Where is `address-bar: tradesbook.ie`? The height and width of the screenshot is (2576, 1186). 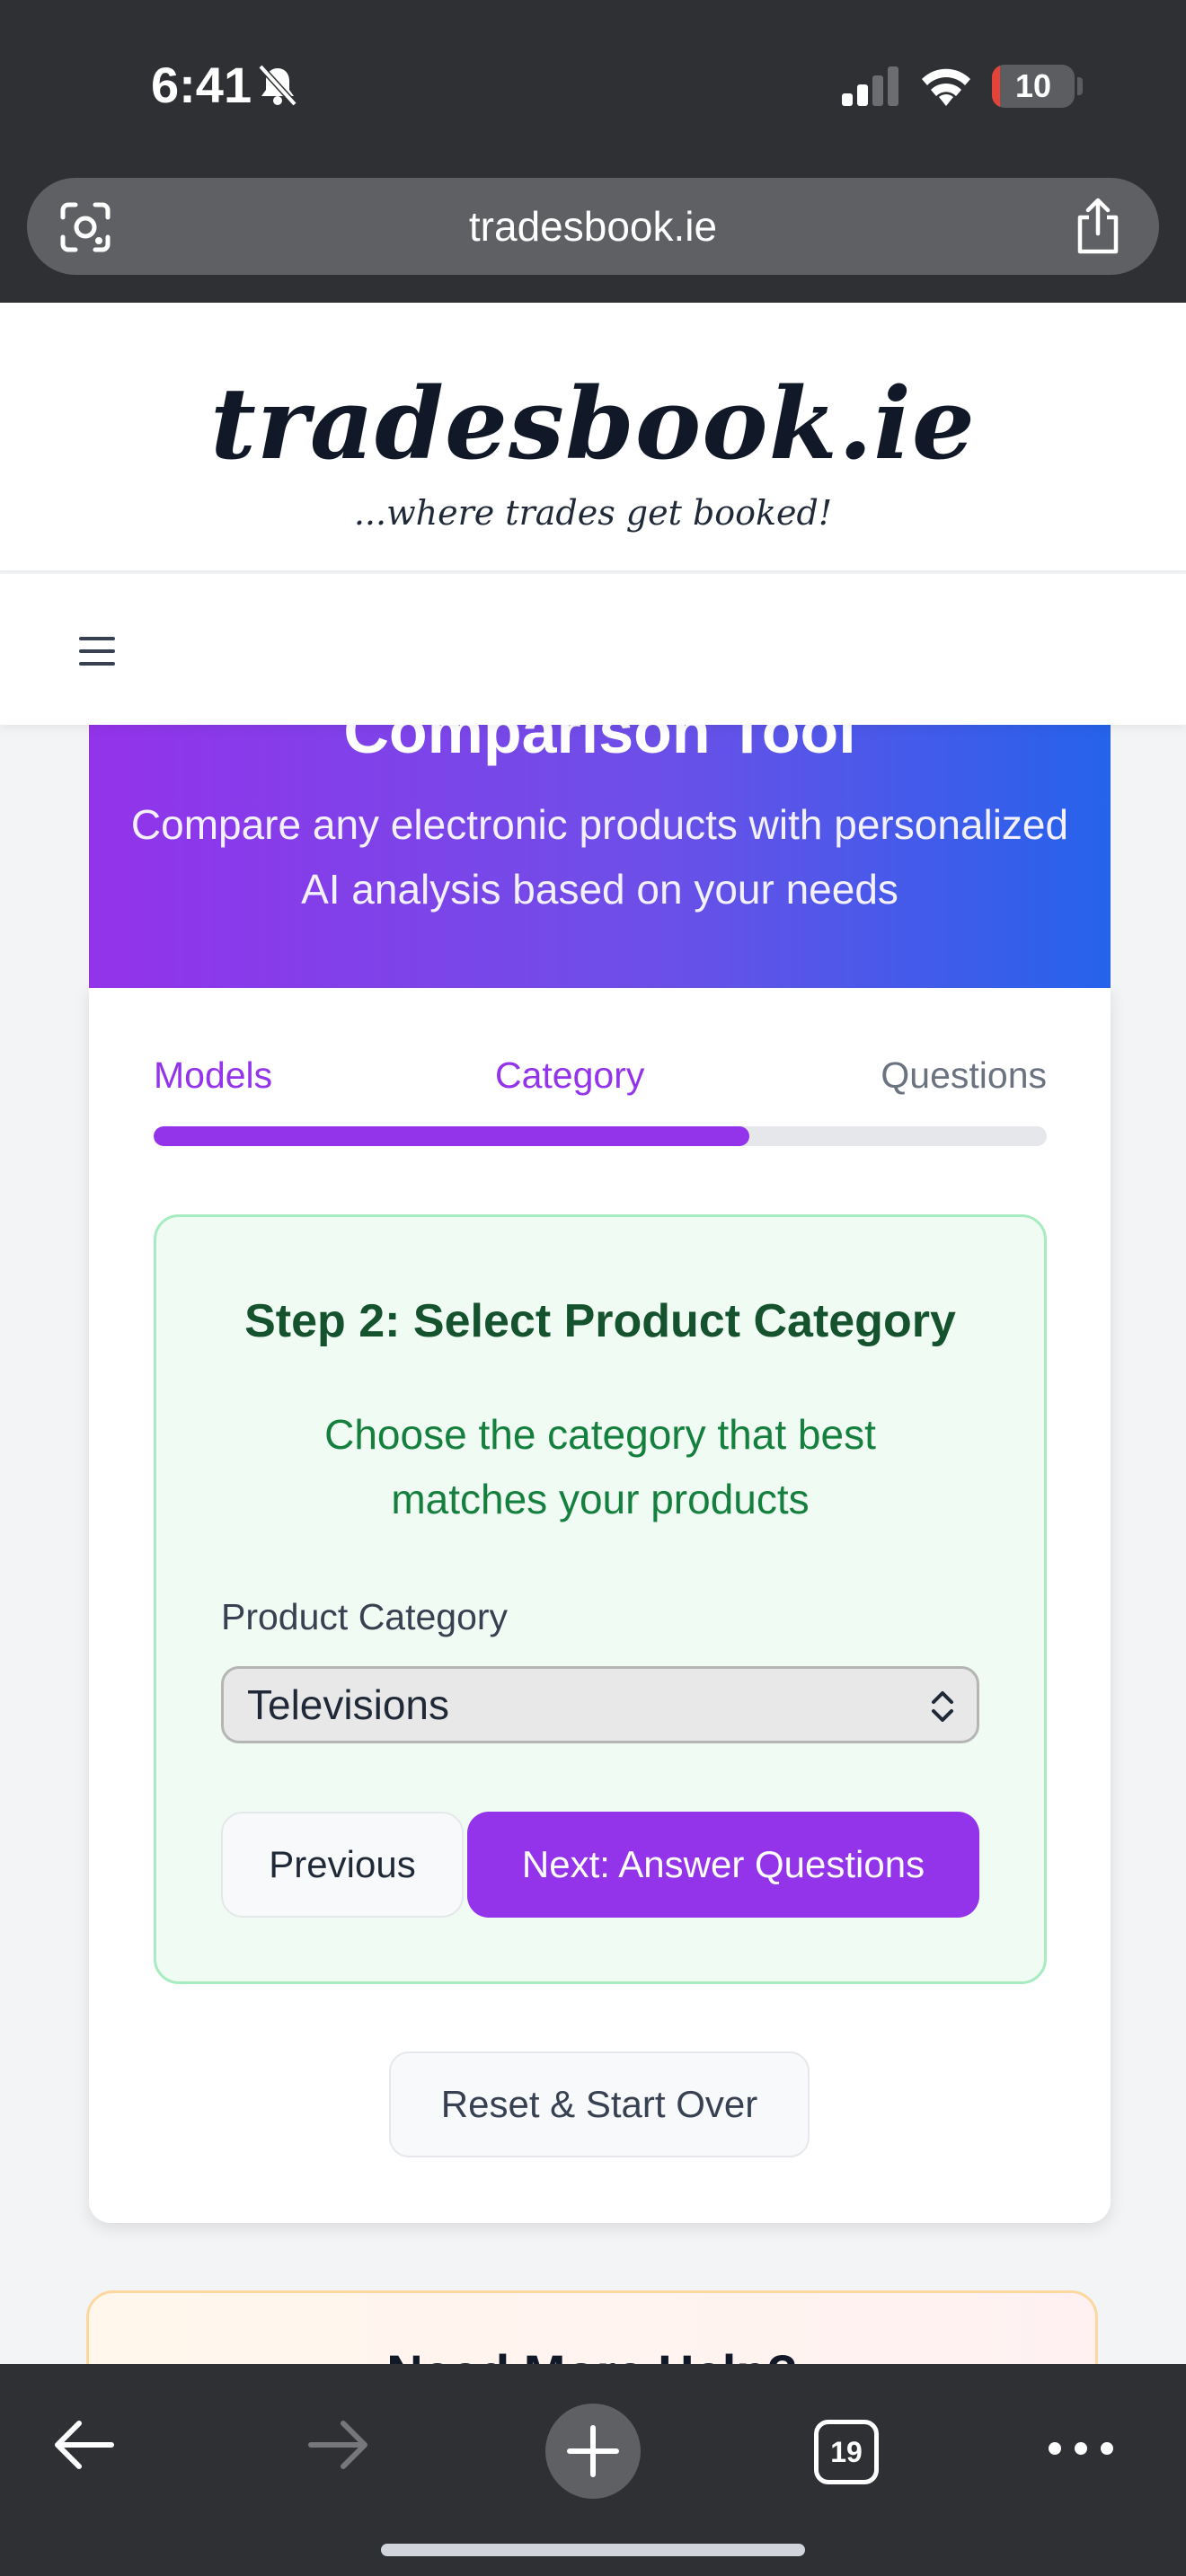
address-bar: tradesbook.ie is located at coordinates (593, 226).